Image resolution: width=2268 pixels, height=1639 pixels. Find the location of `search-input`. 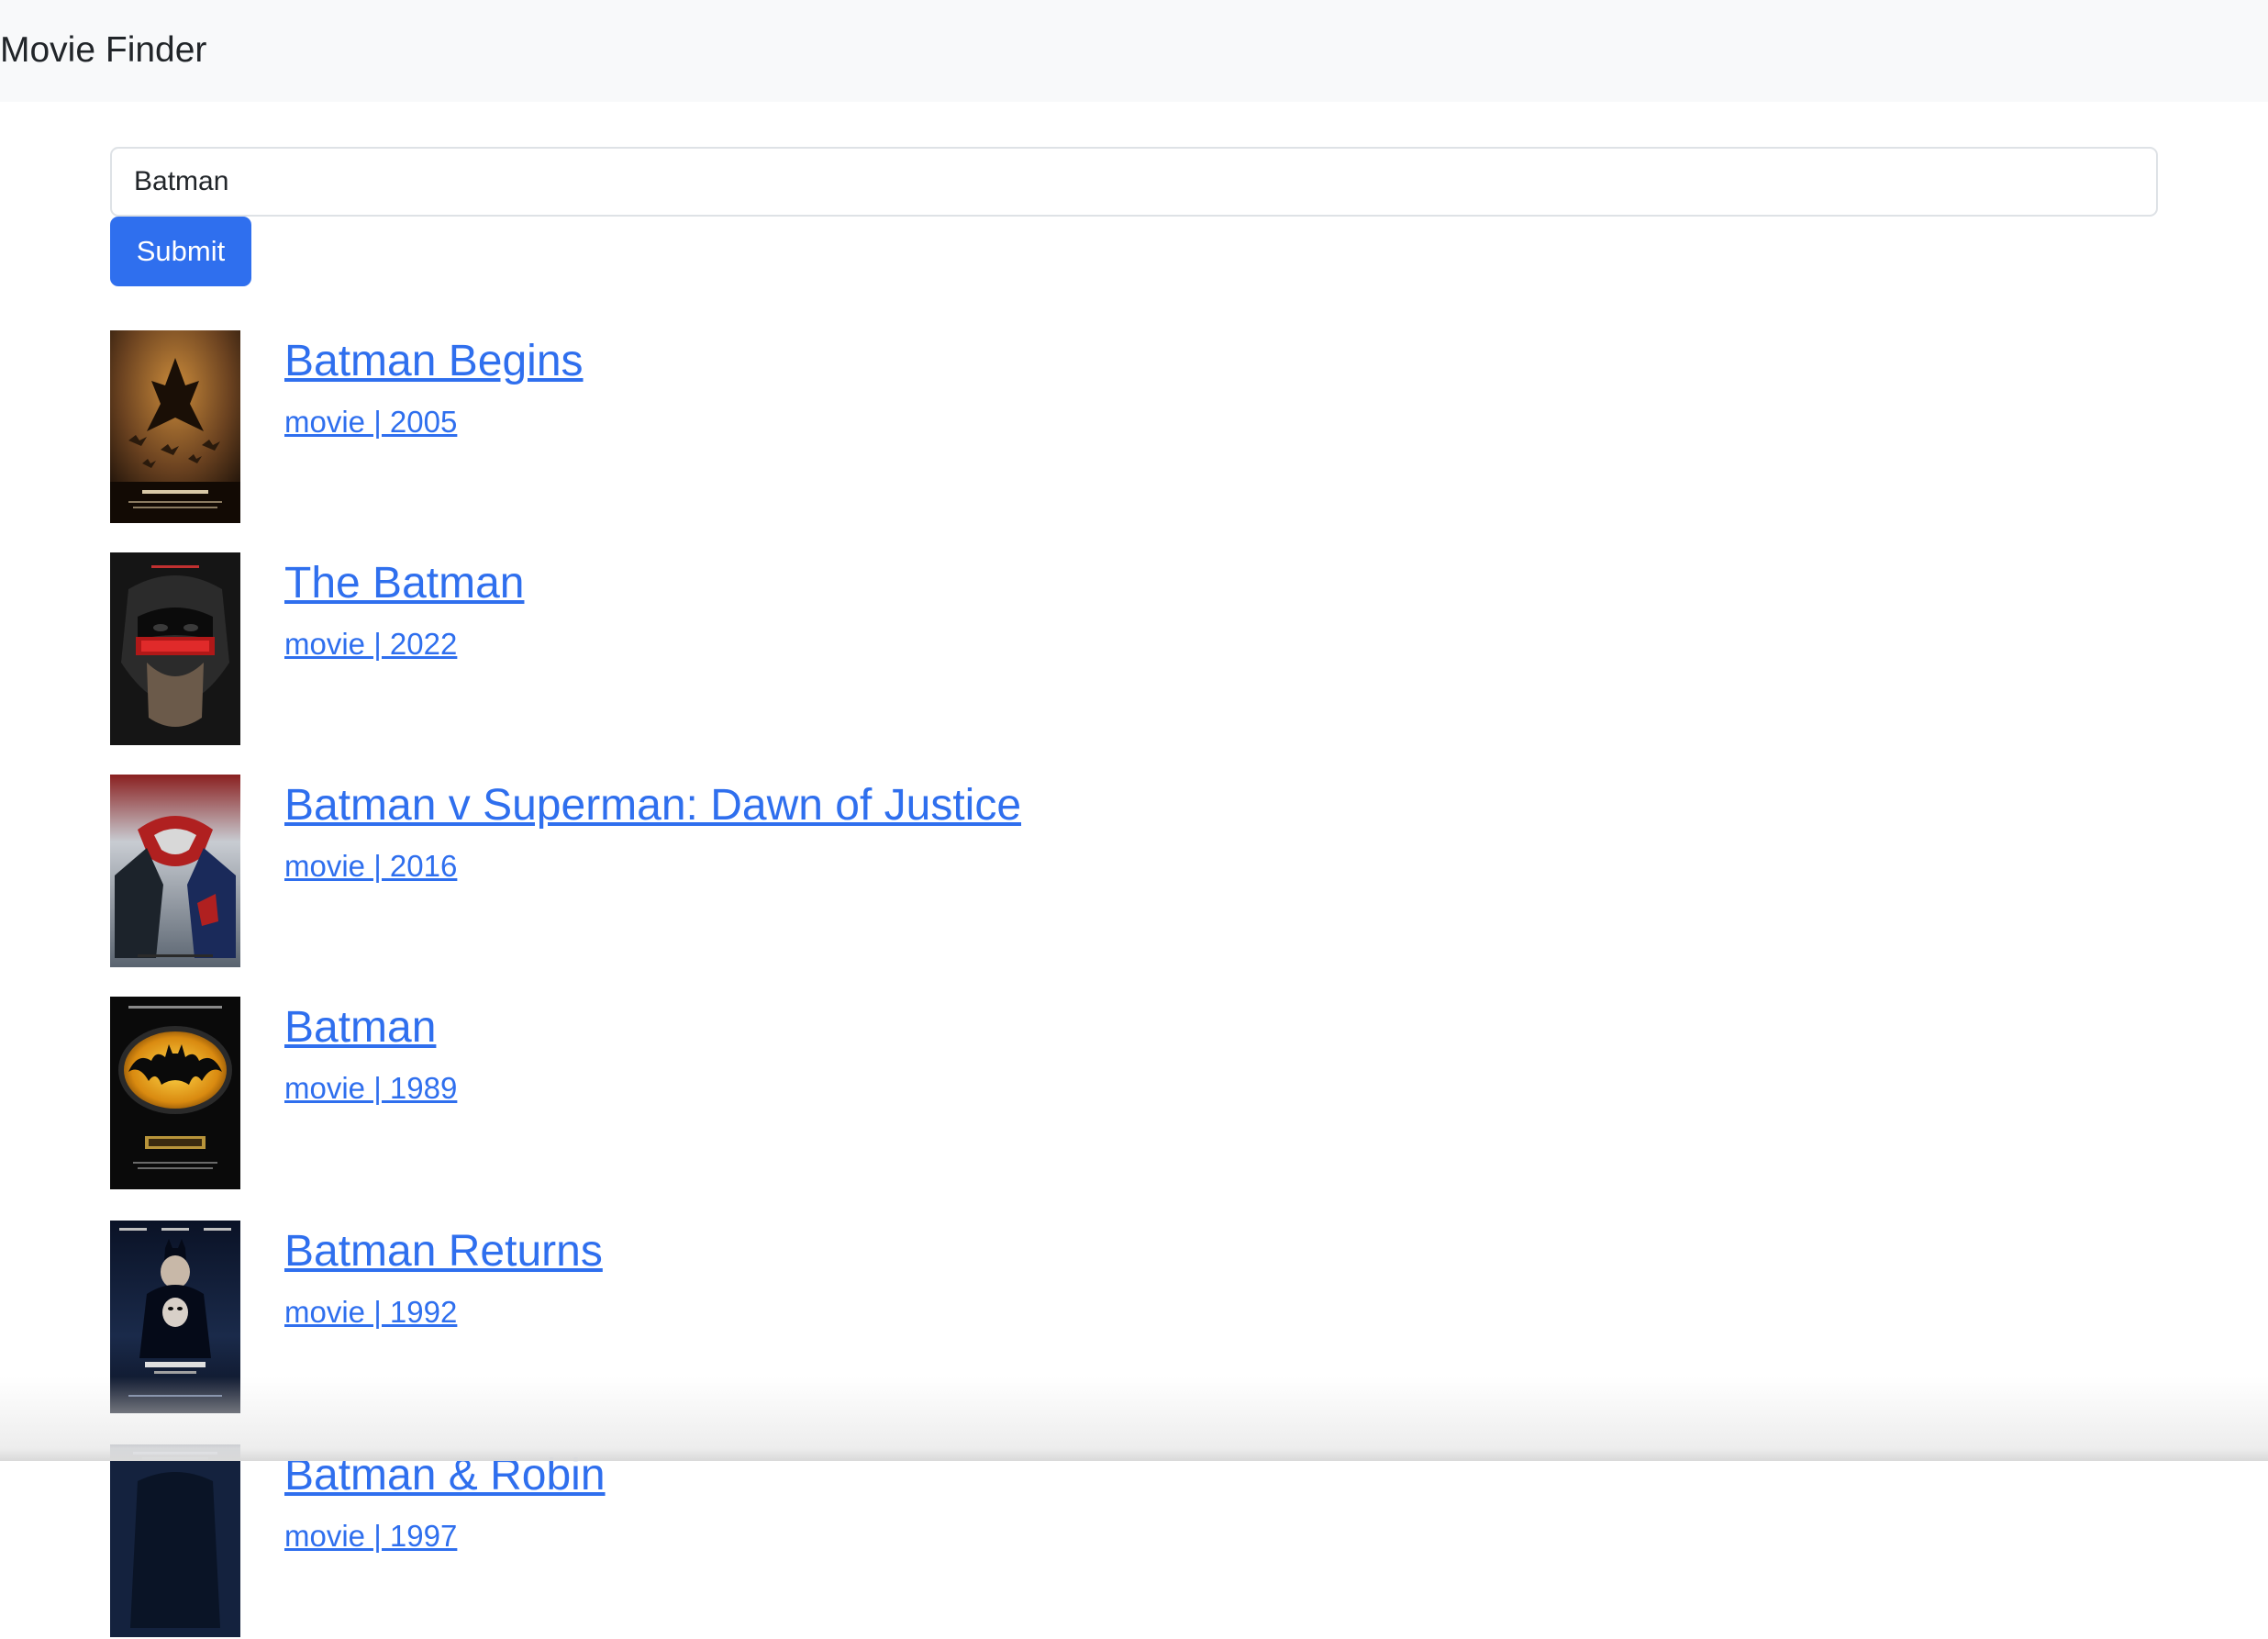

search-input is located at coordinates (1134, 182).